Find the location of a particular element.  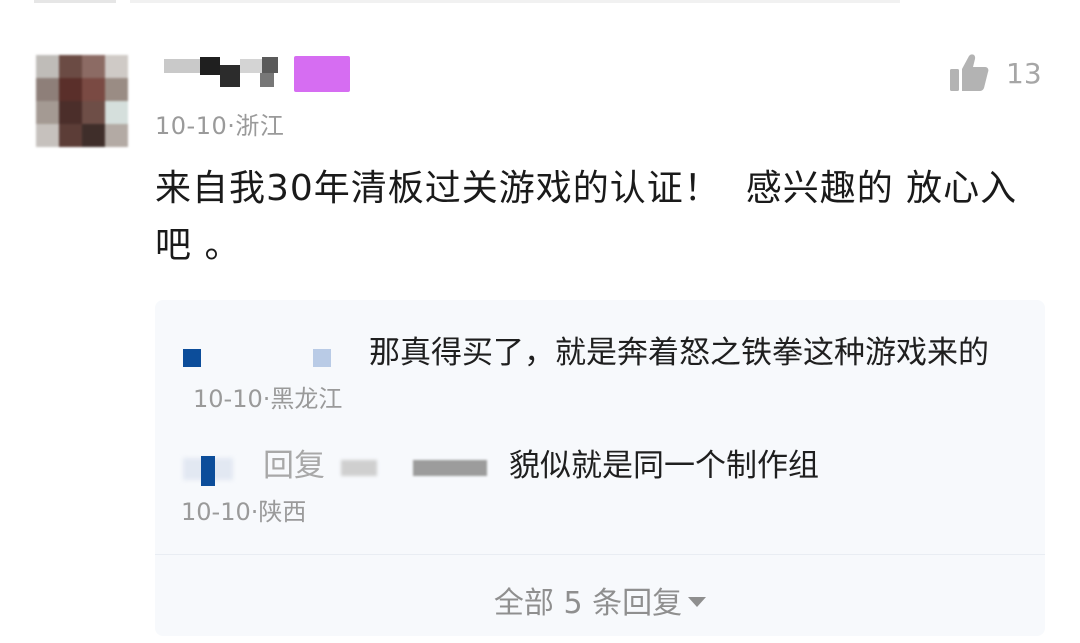

reply-text: 那真得买了，就是奔着怒之铁拳这种游戏来的 is located at coordinates (679, 353).